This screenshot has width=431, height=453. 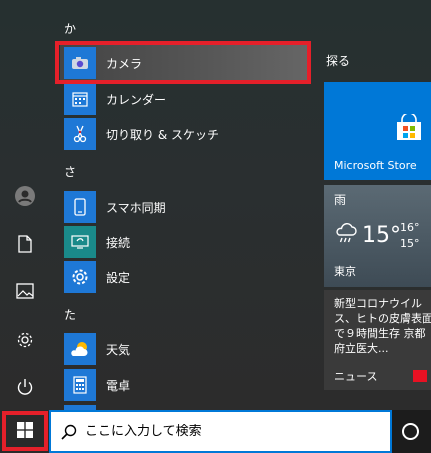 What do you see at coordinates (84, 315) in the screenshot?
I see `section-header-ta: た` at bounding box center [84, 315].